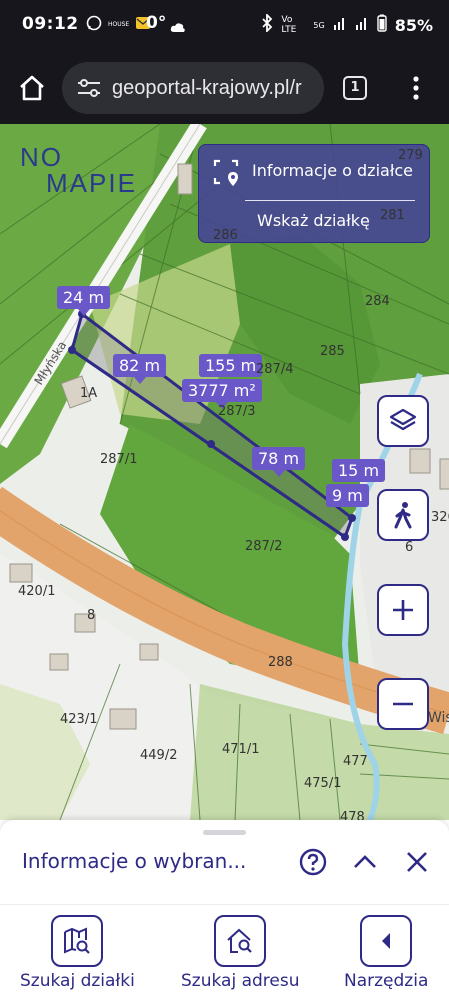  I want to click on close-icon, so click(417, 862).